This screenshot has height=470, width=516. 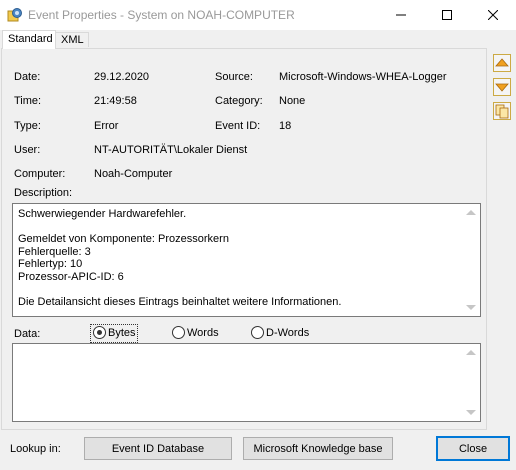 What do you see at coordinates (171, 150) in the screenshot?
I see `user-value: NT-AUTORITÄT\Lokaler Dienst` at bounding box center [171, 150].